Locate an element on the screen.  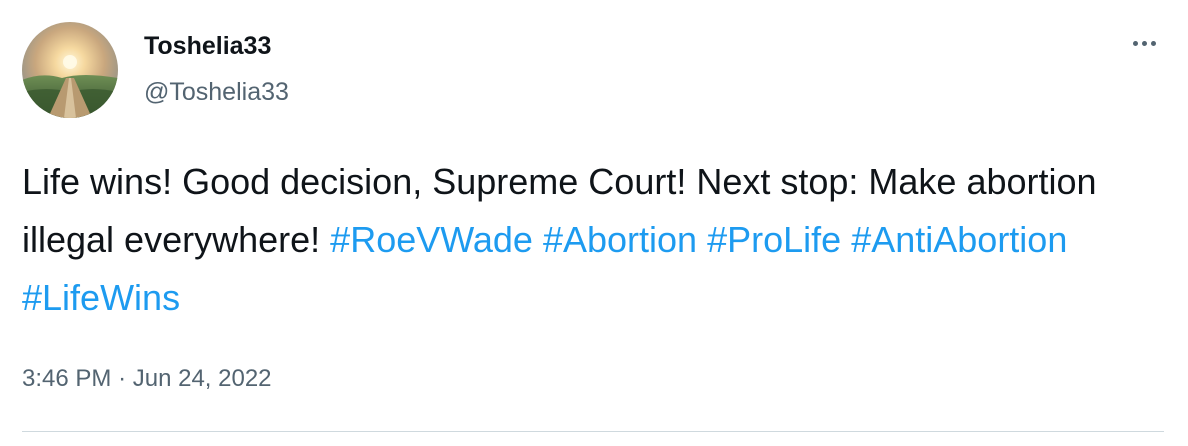
tweet-time: 3:46 PM is located at coordinates (66, 378).